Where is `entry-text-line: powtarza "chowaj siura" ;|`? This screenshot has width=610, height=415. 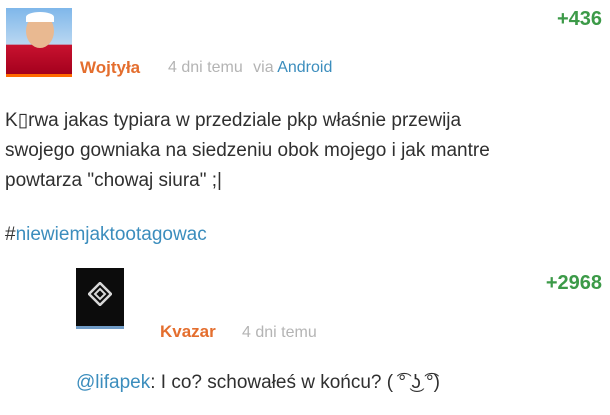 entry-text-line: powtarza "chowaj siura" ;| is located at coordinates (113, 180).